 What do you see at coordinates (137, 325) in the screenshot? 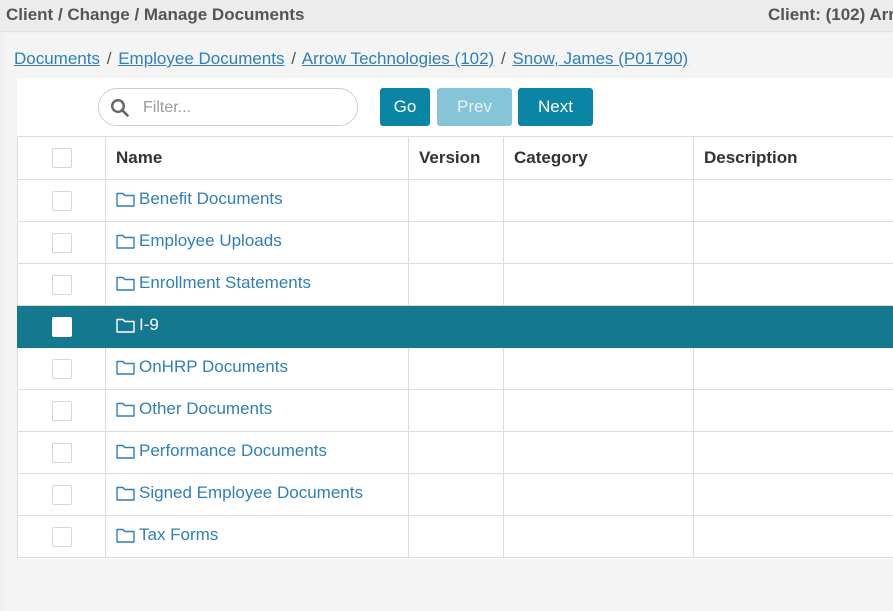
I see `folder-link: I-9` at bounding box center [137, 325].